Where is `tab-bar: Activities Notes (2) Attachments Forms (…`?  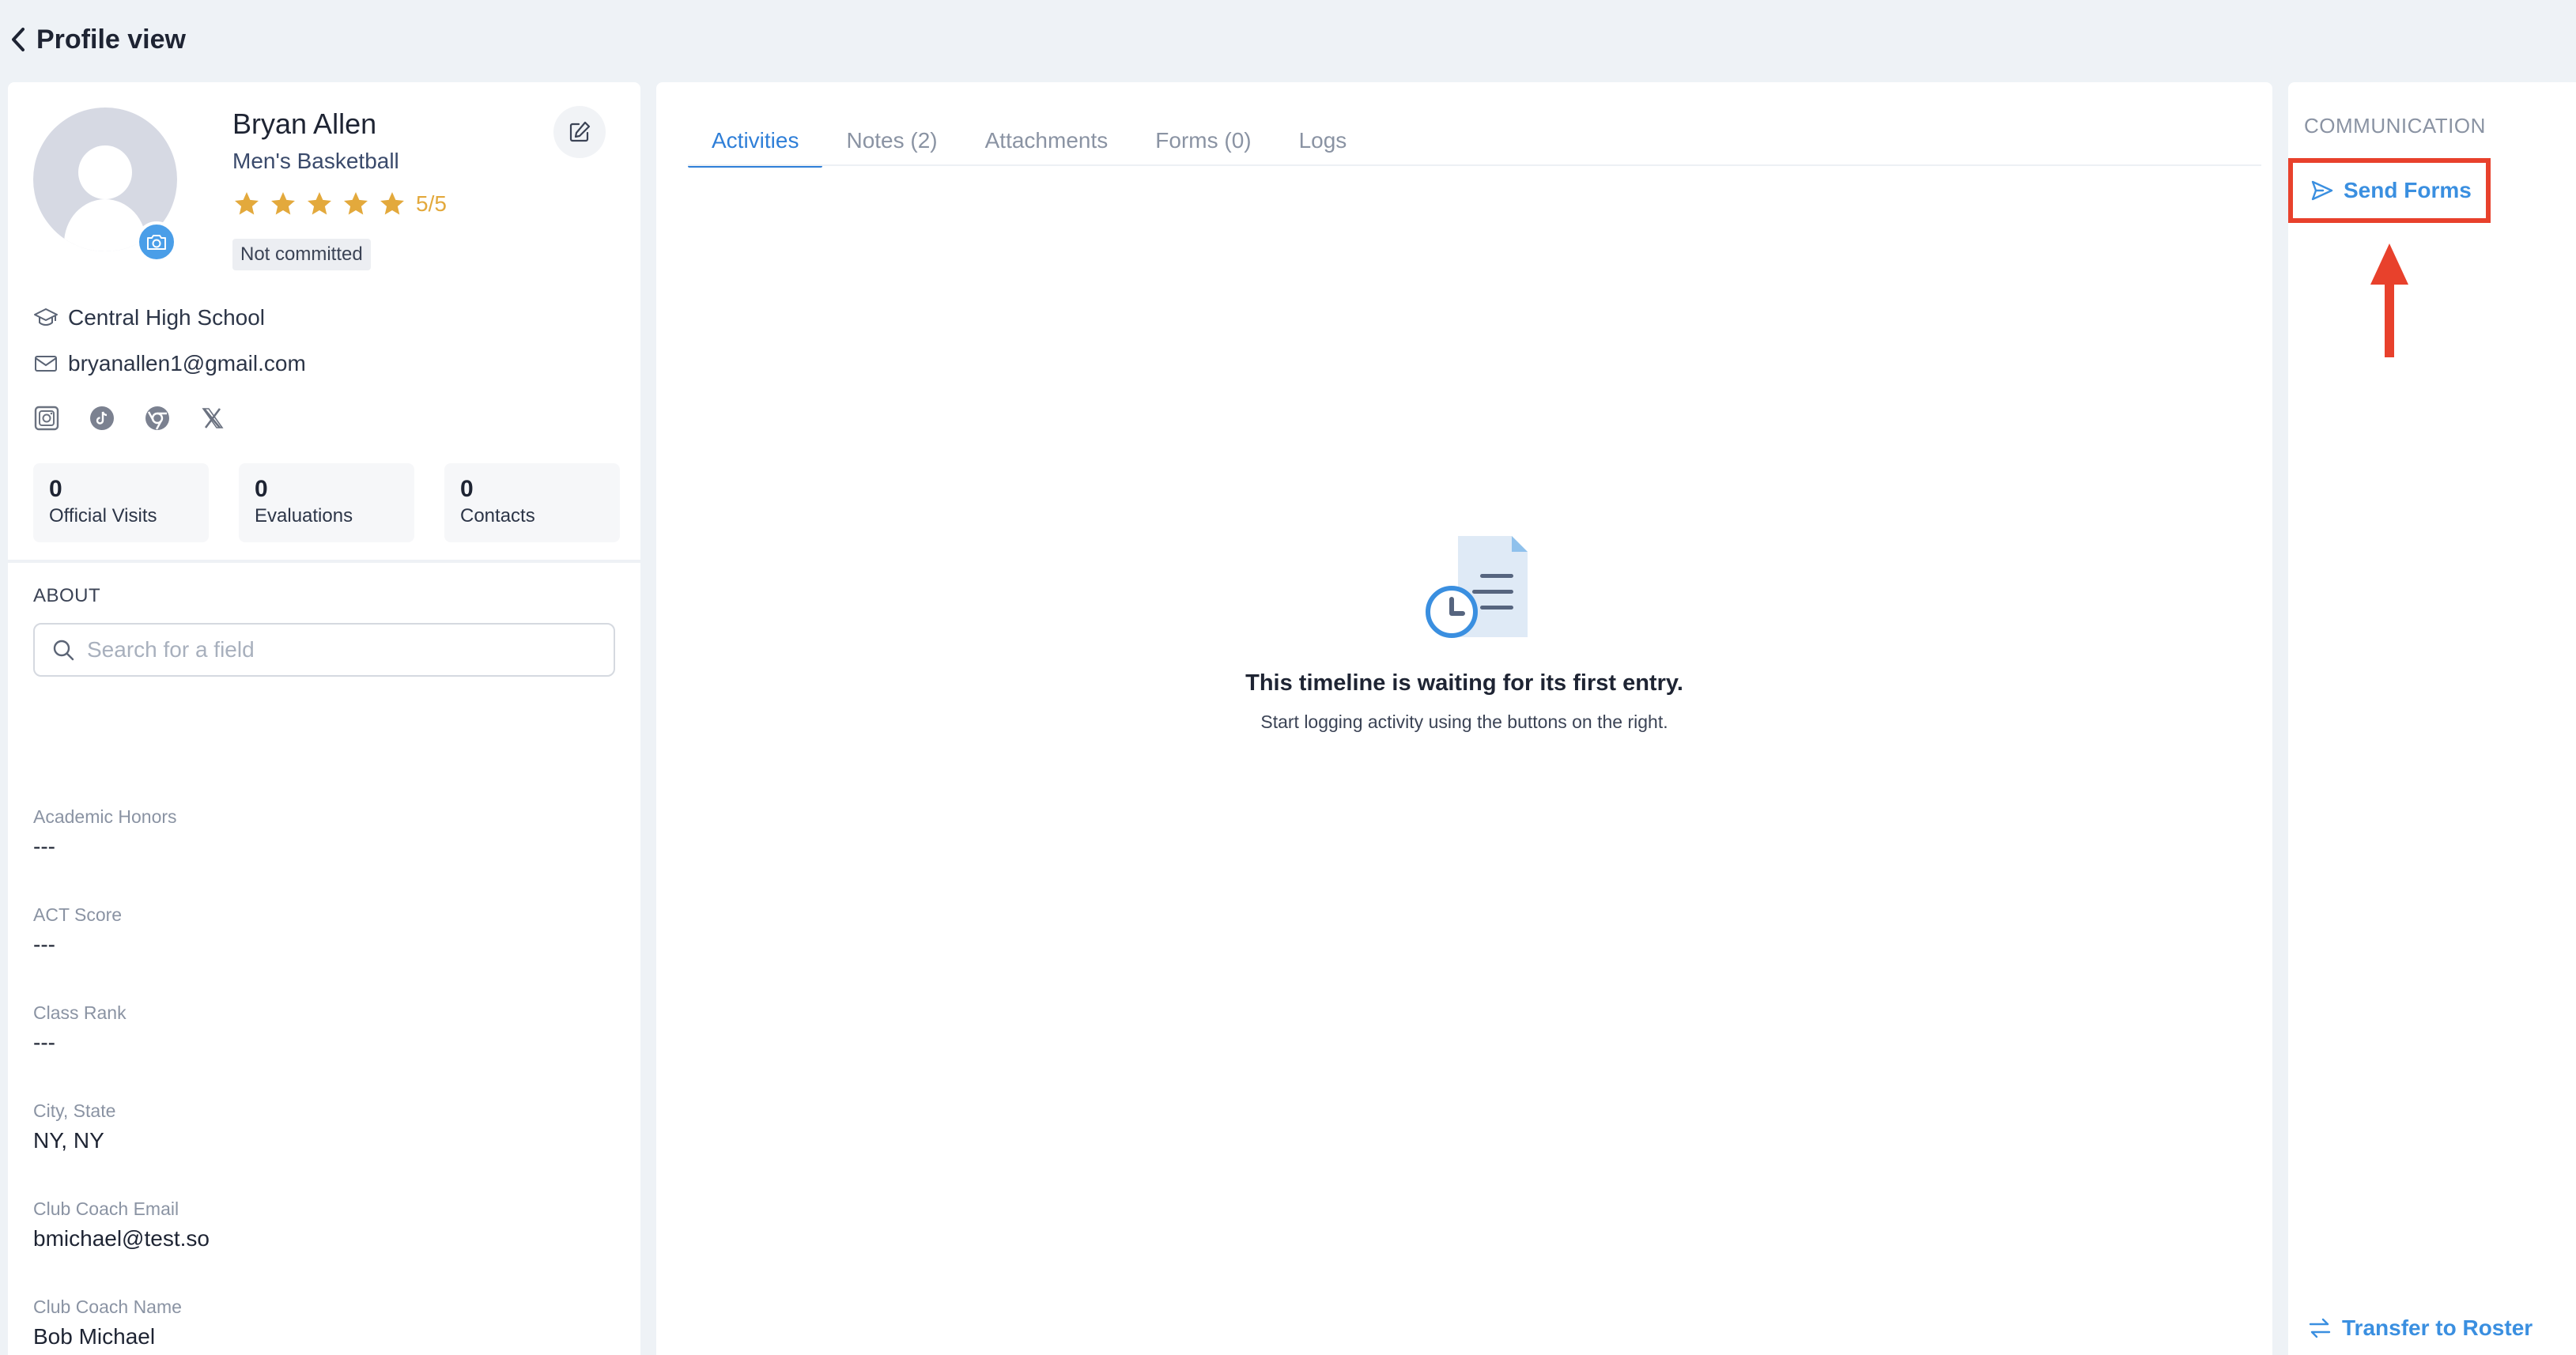 tab-bar: Activities Notes (2) Attachments Forms (… is located at coordinates (1029, 142).